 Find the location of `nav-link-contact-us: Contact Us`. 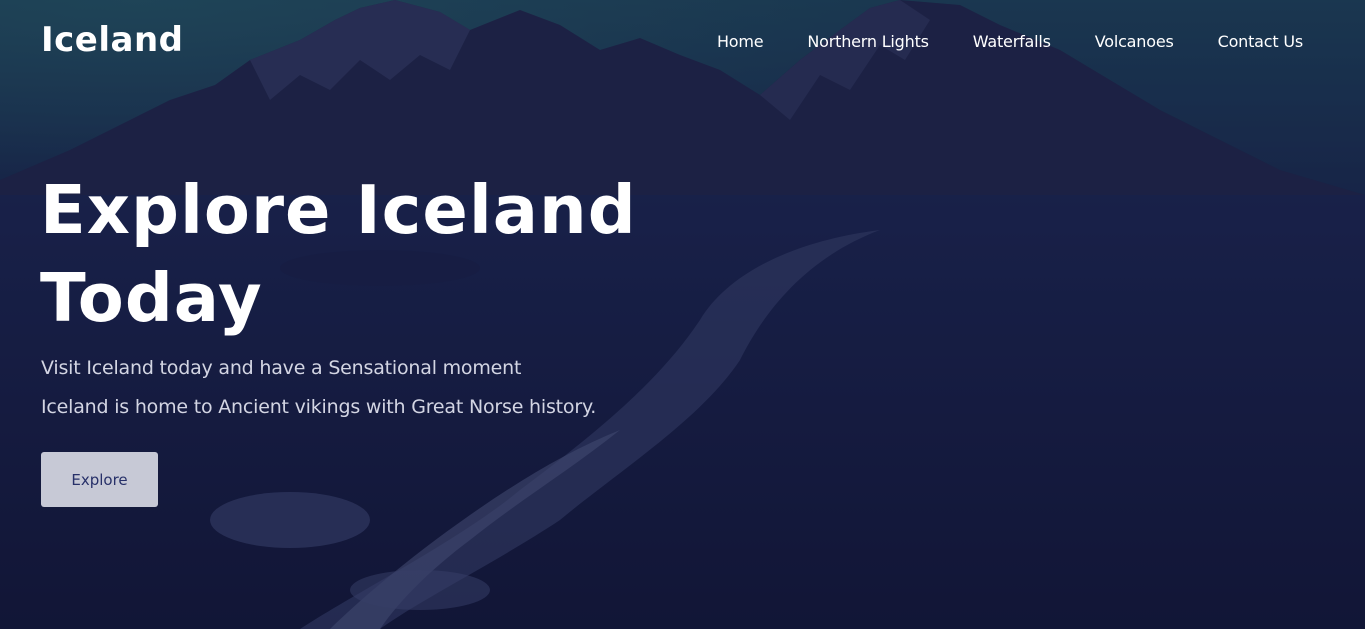

nav-link-contact-us: Contact Us is located at coordinates (1261, 41).